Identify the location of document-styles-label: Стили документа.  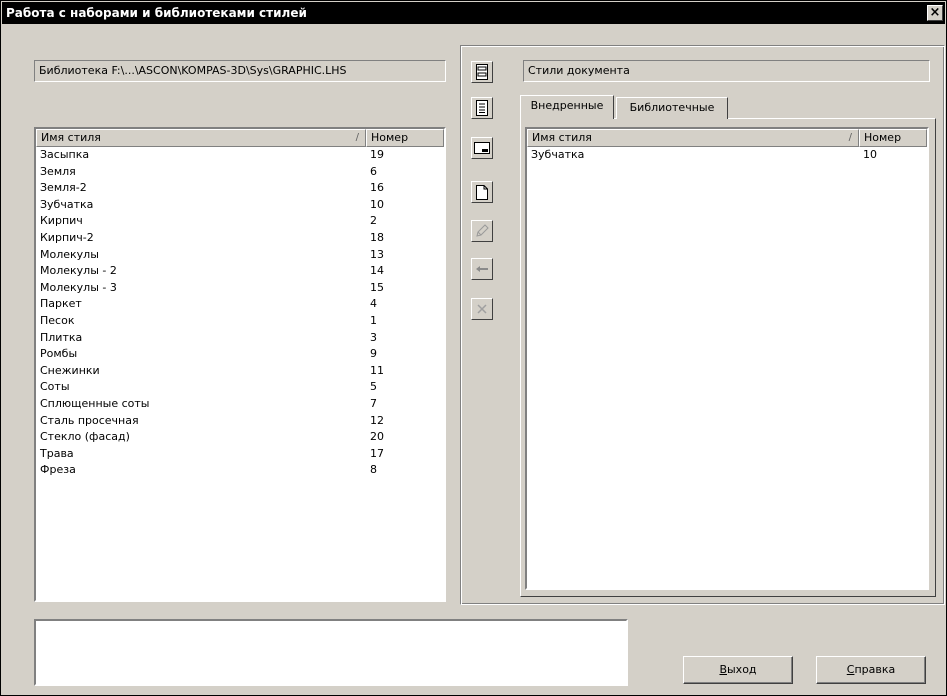
(726, 71).